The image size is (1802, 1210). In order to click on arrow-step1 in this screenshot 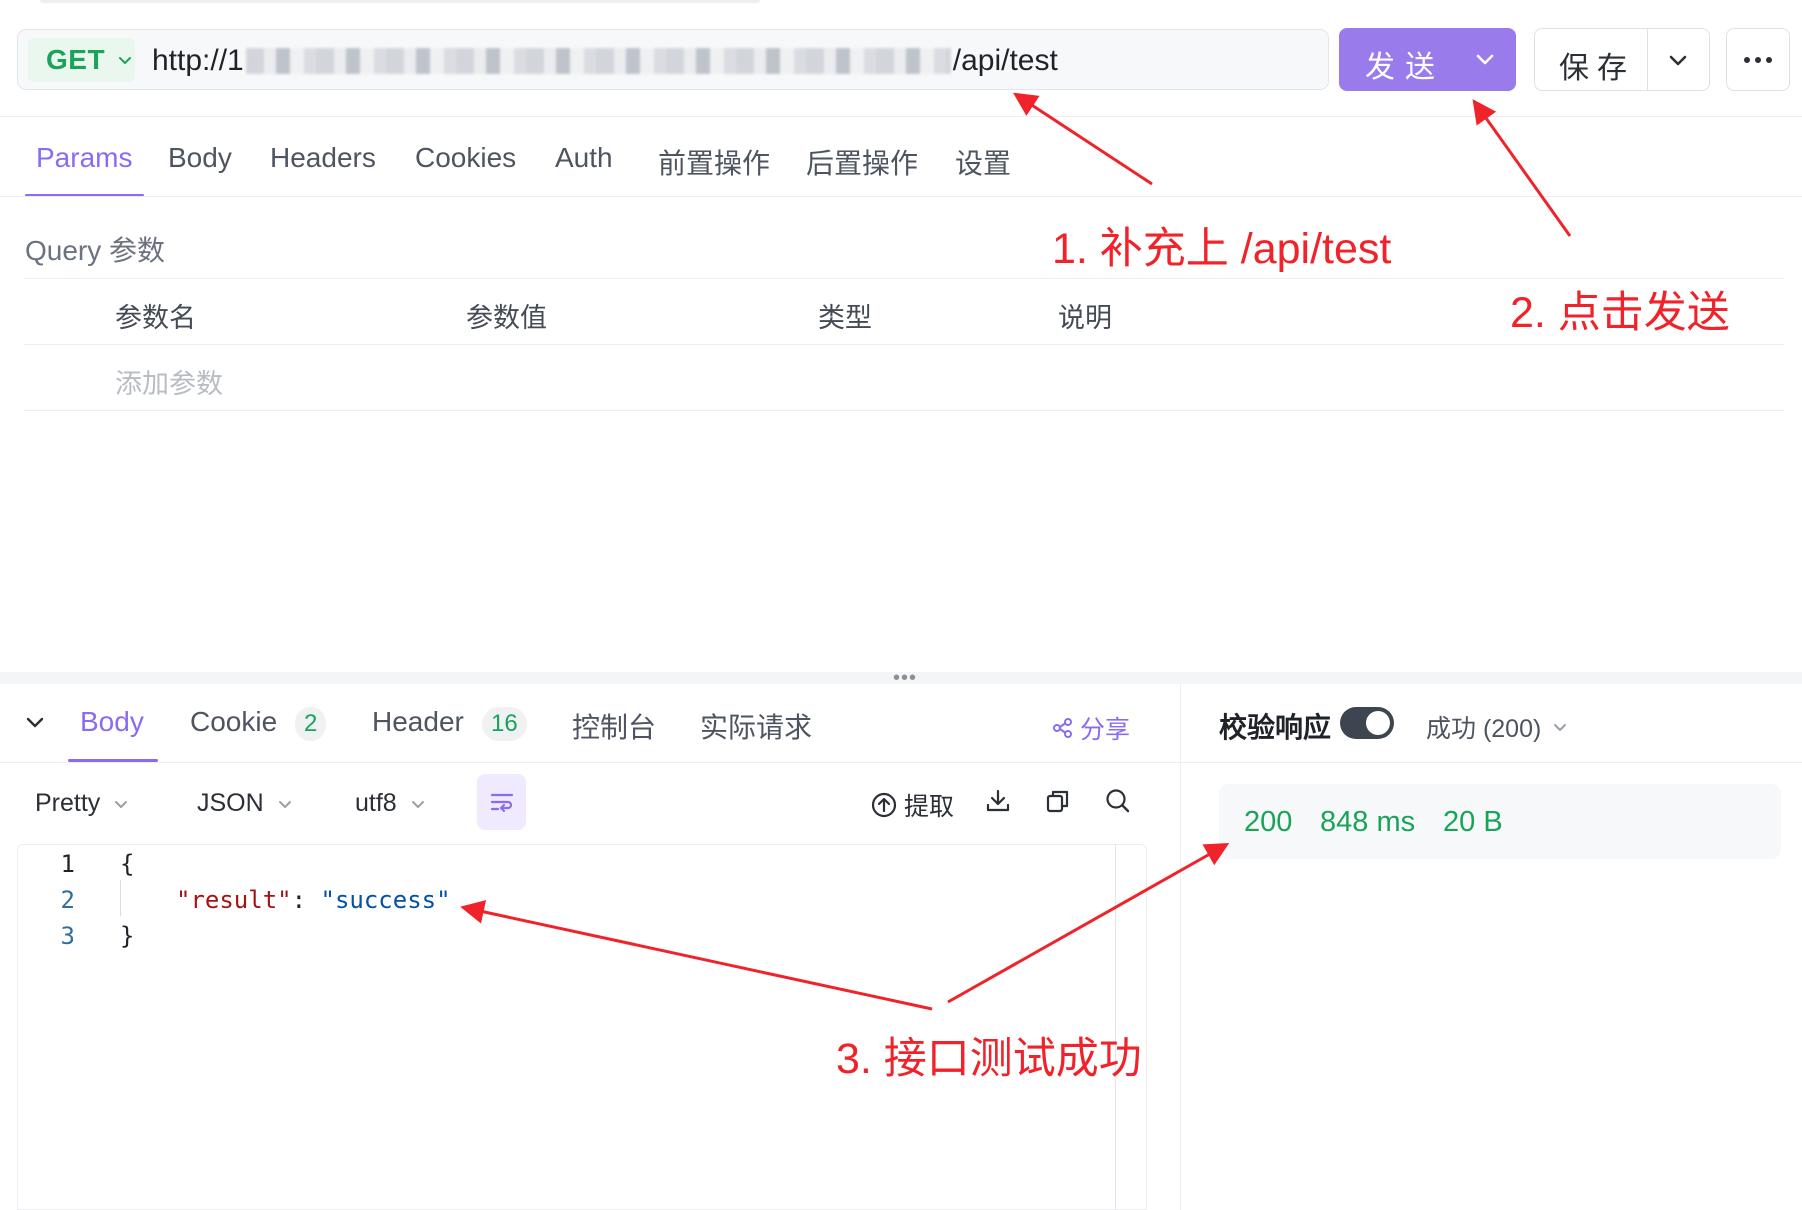, I will do `click(1082, 139)`.